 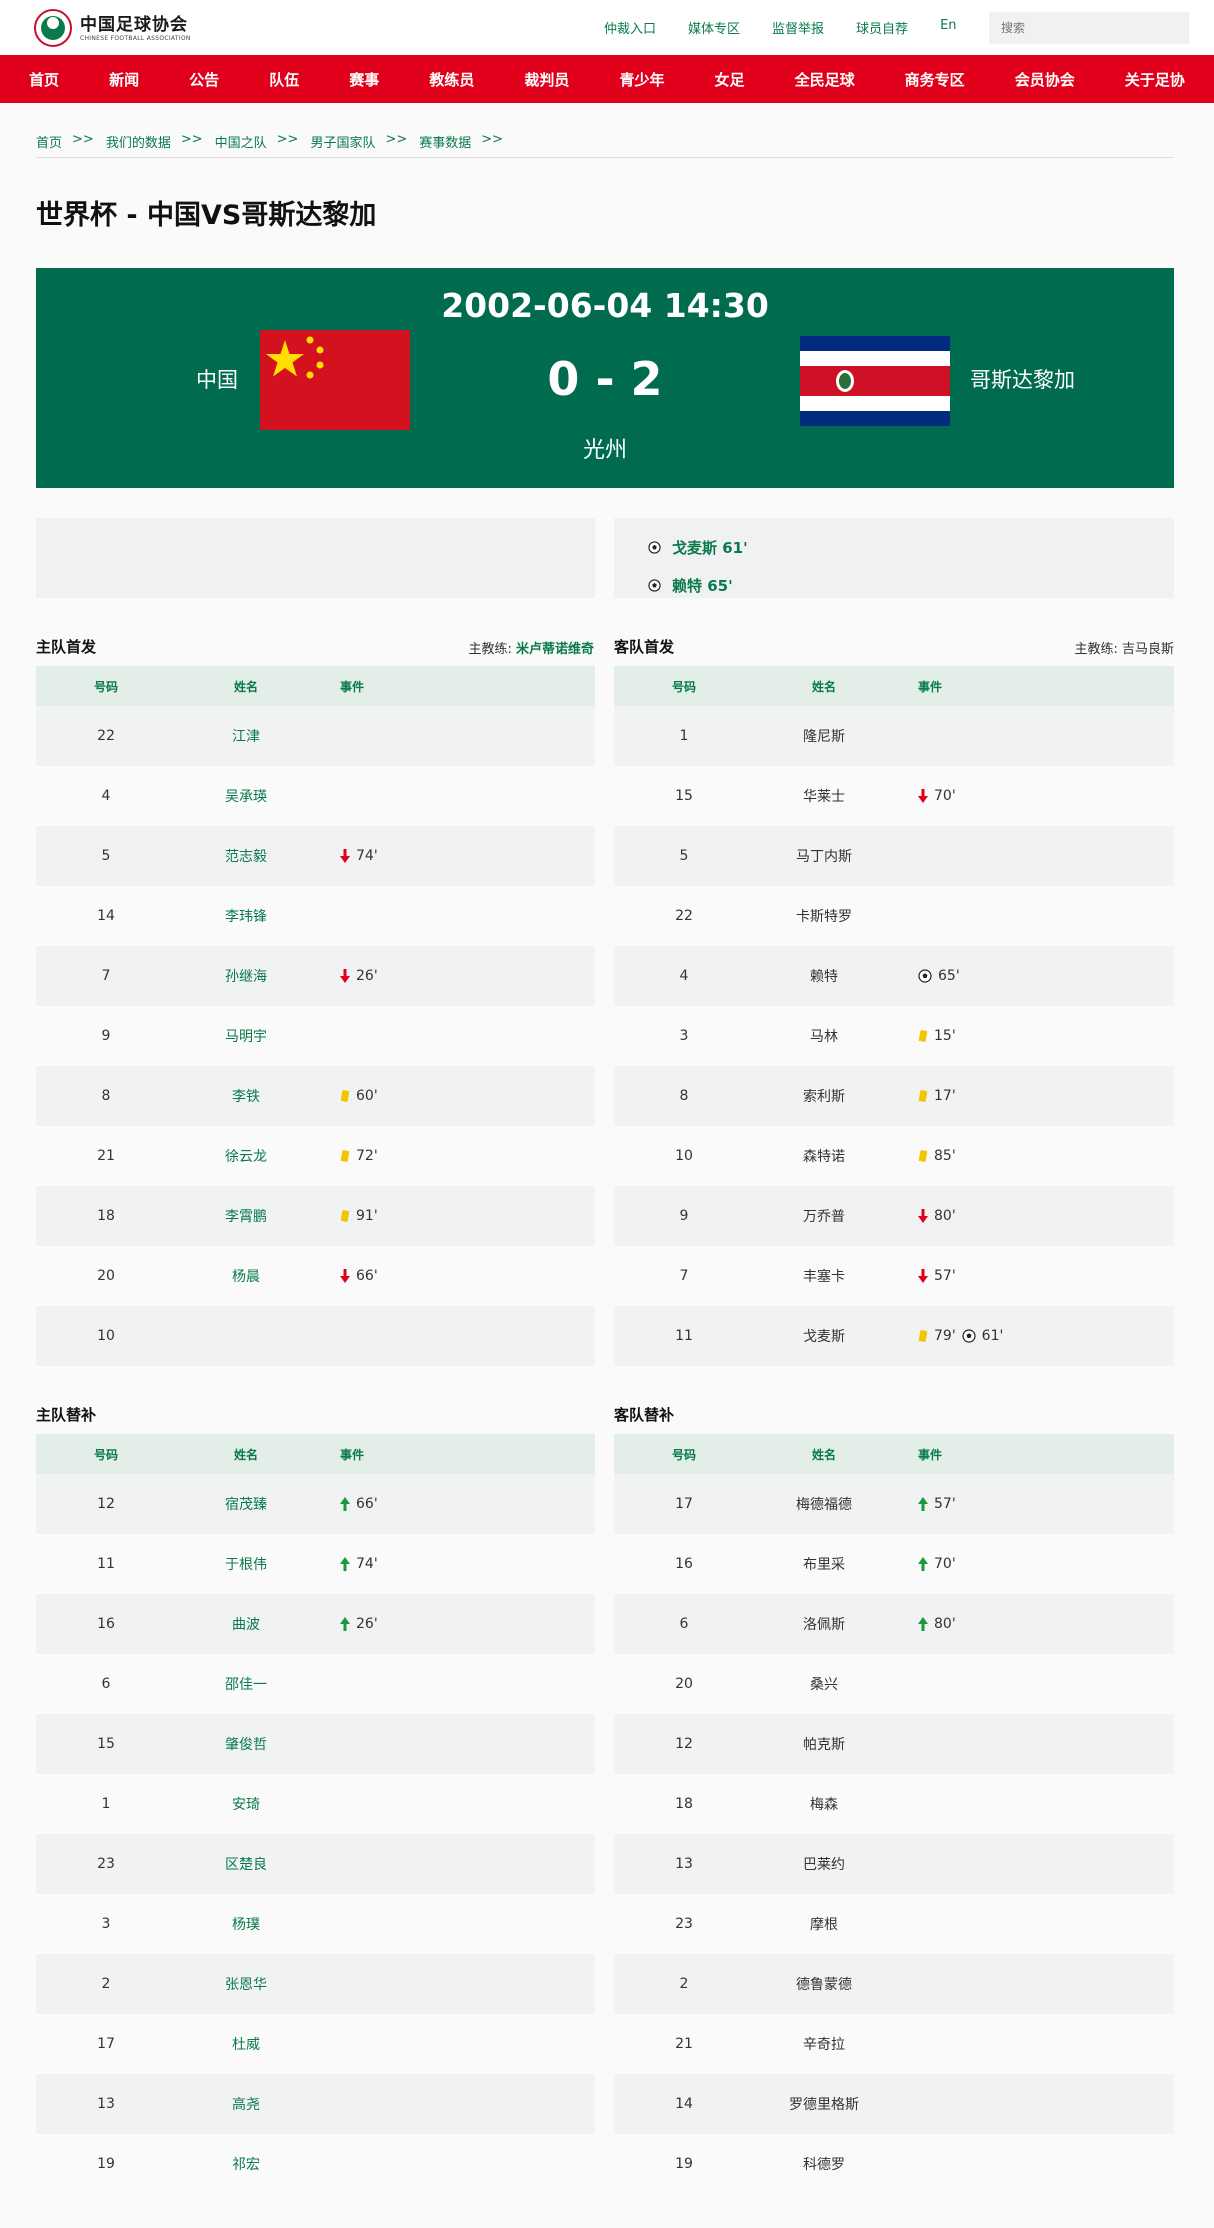 I want to click on player-name: 杜威, so click(x=246, y=2044).